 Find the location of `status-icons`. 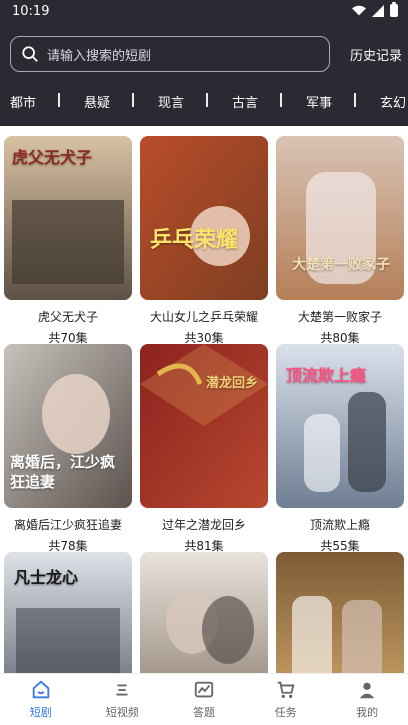

status-icons is located at coordinates (375, 9).